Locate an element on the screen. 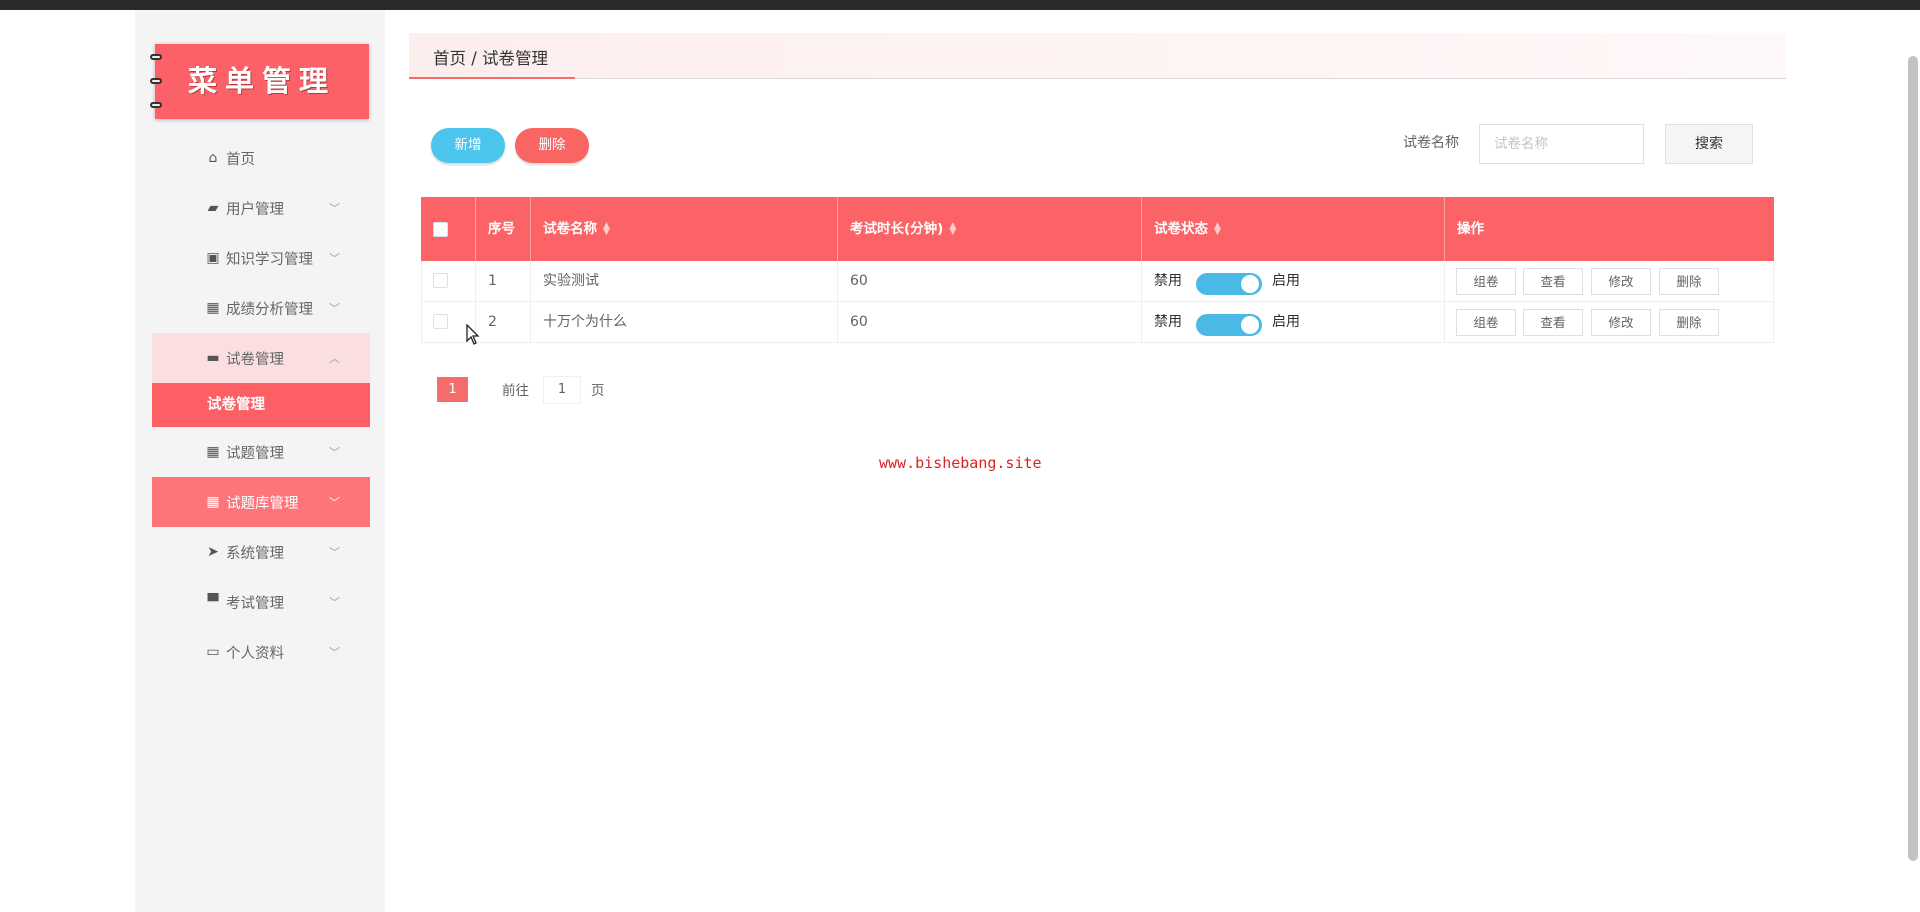 The image size is (1920, 912). sidebar-item-label: 试卷管理 is located at coordinates (255, 359).